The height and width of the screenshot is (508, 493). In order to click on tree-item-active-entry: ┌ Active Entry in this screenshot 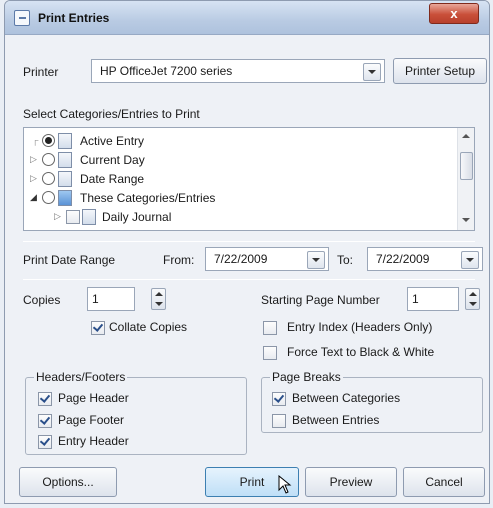, I will do `click(234, 141)`.